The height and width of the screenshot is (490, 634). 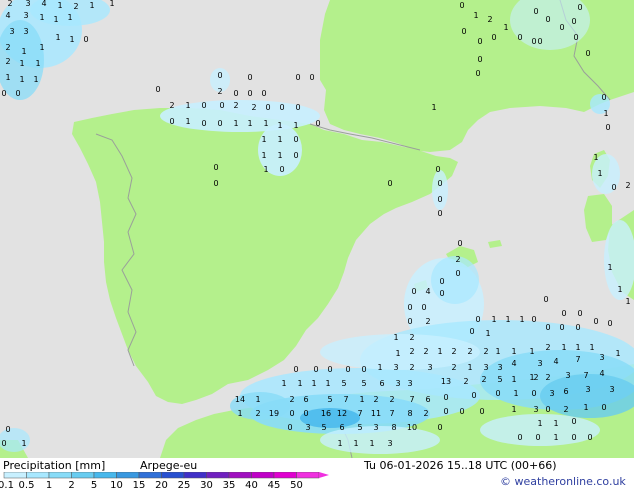 I want to click on precip-value-118: 0, so click(x=579, y=313).